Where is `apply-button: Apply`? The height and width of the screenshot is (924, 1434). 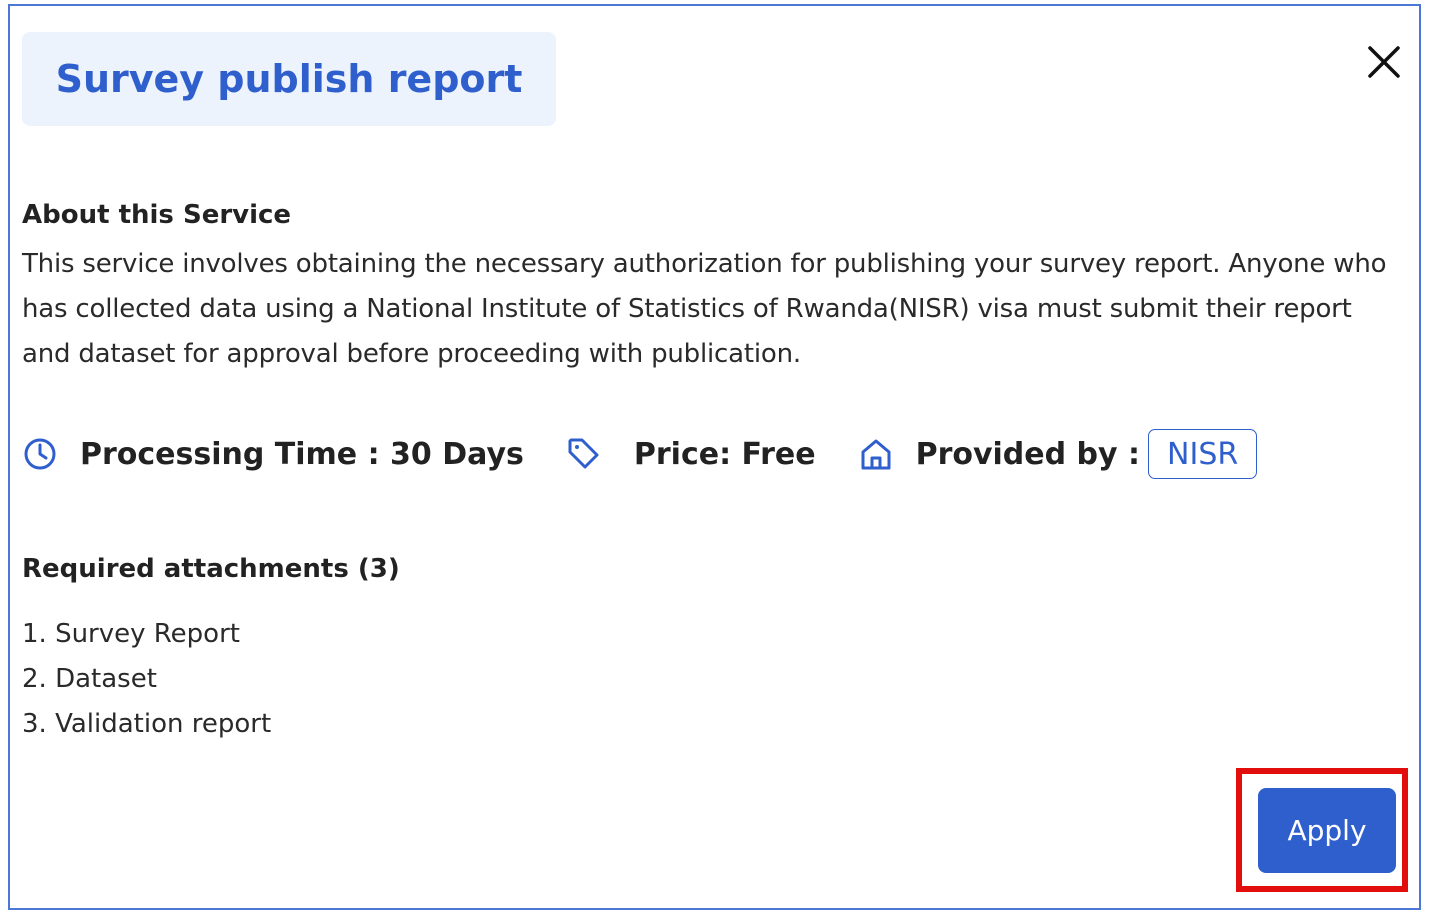
apply-button: Apply is located at coordinates (1327, 830).